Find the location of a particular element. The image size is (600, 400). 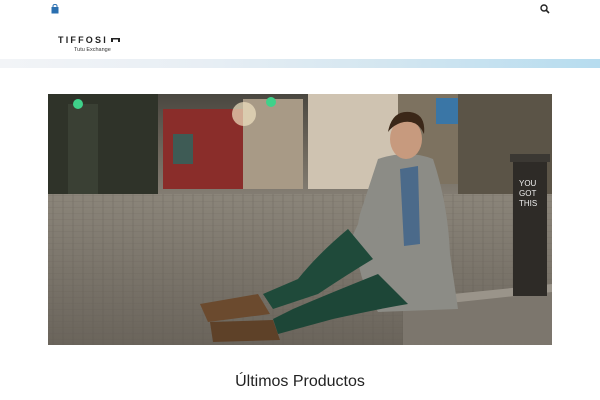

site-logo: TIFFOSI Tutu Exchange is located at coordinates (93, 45).